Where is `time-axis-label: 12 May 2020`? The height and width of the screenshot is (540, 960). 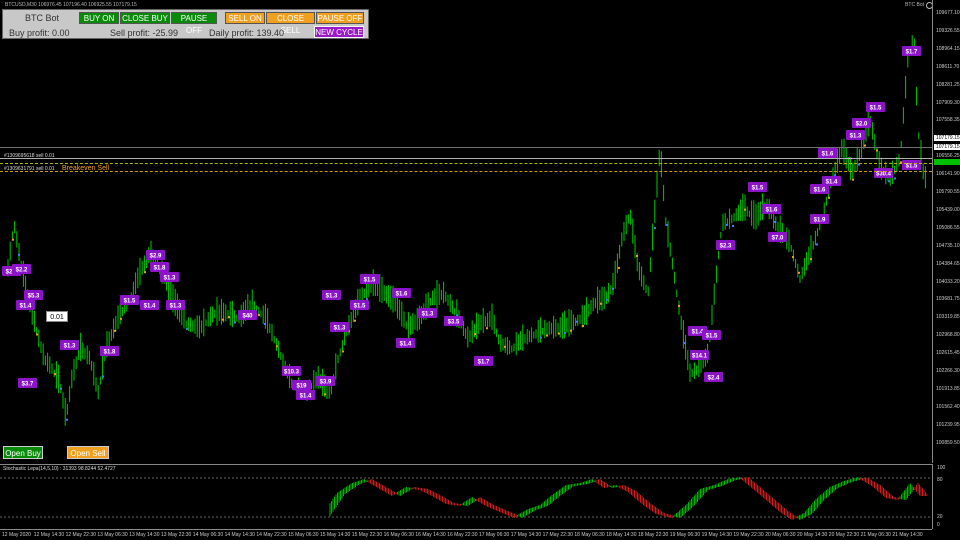
time-axis-label: 12 May 2020 is located at coordinates (16, 535).